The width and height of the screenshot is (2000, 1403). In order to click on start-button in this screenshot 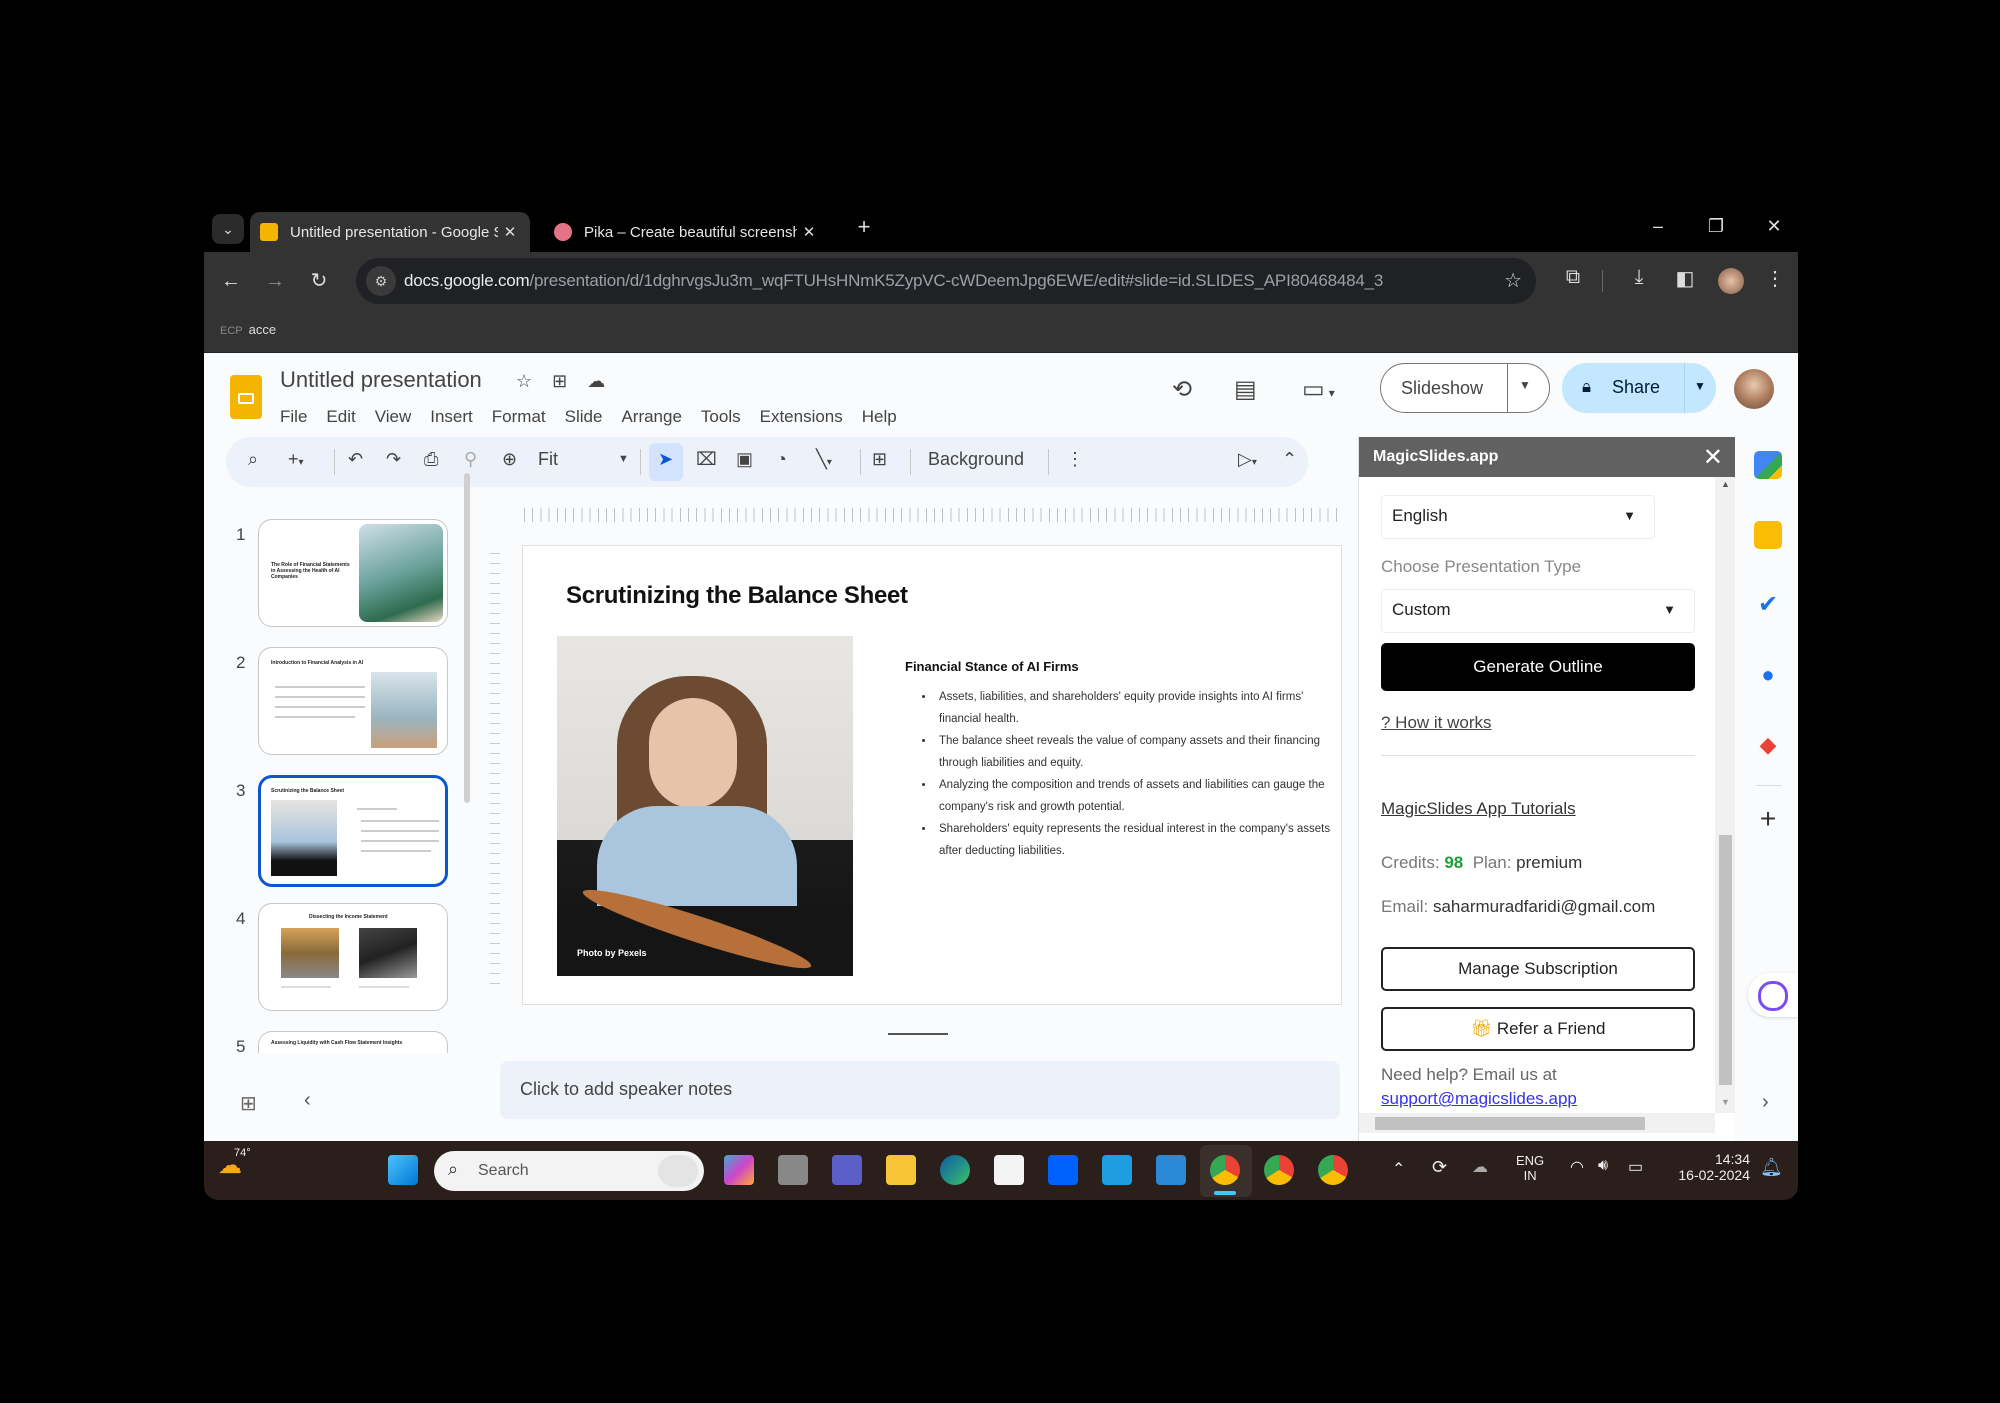, I will do `click(403, 1170)`.